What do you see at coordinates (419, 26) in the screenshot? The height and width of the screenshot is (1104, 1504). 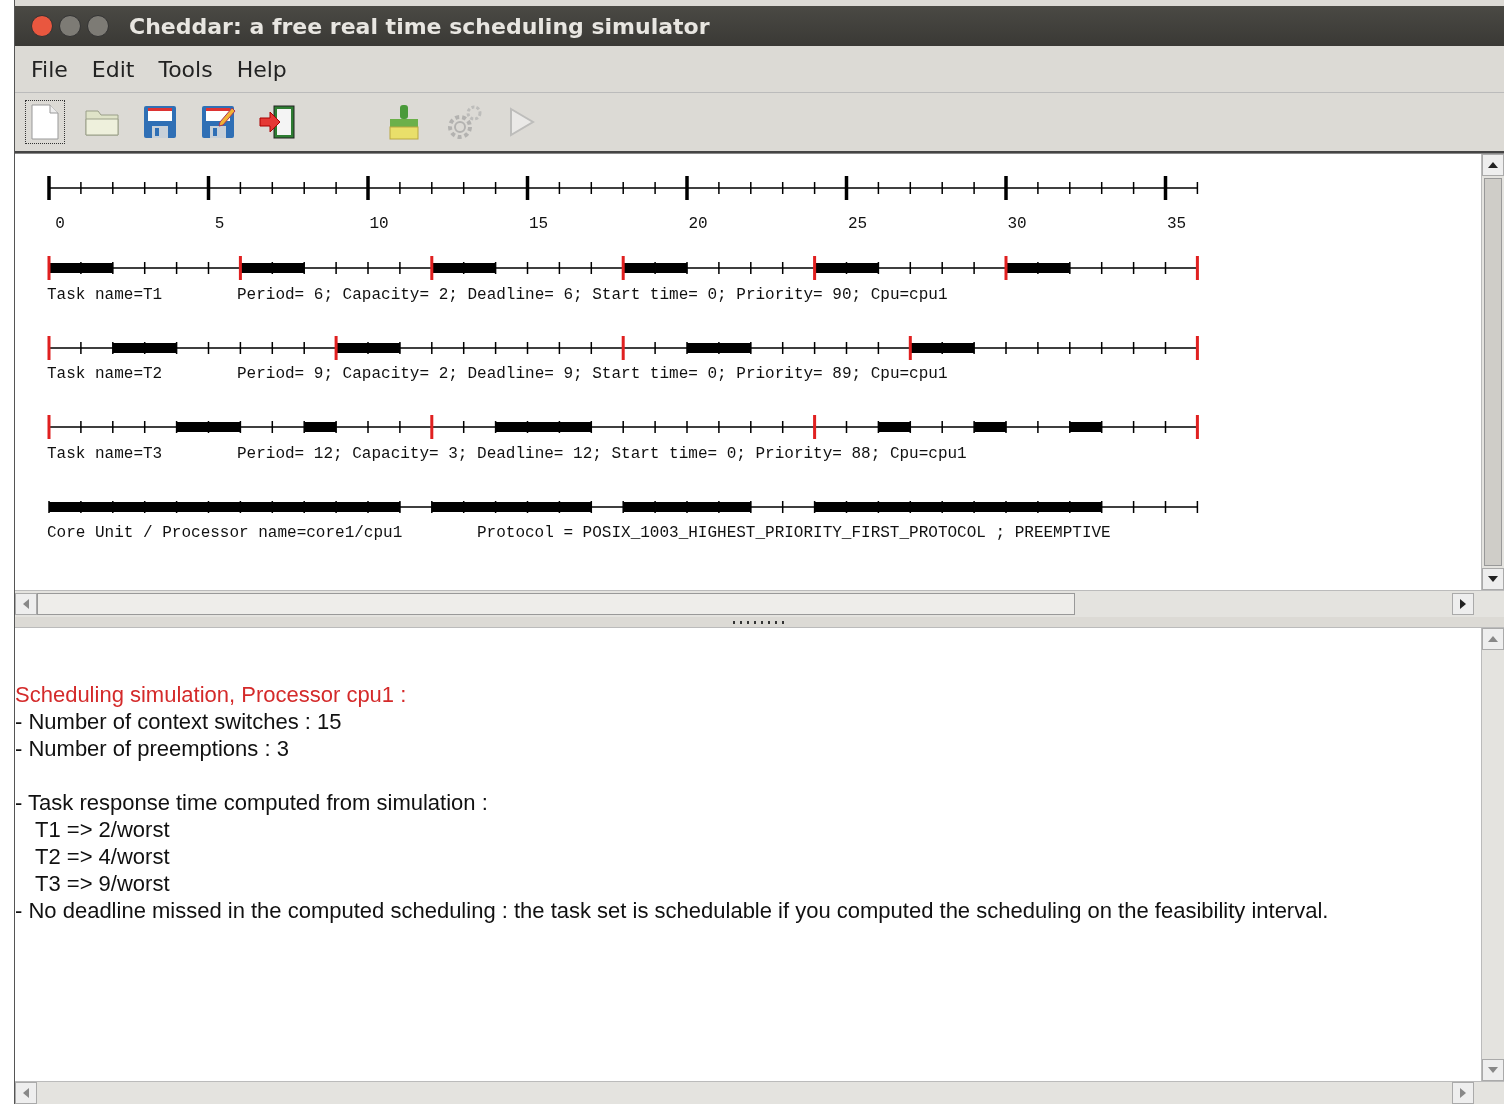 I see `window-title: Cheddar: a free real time scheduling simulator` at bounding box center [419, 26].